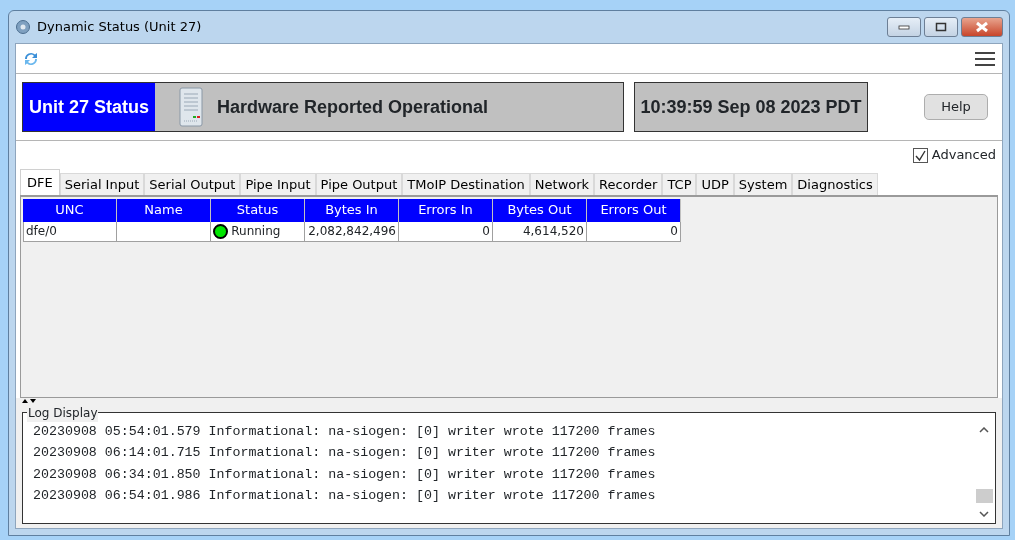 Image resolution: width=1015 pixels, height=540 pixels. Describe the element at coordinates (751, 107) in the screenshot. I see `clock-display: 10:39:59 Sep 08 2023 PDT` at that location.